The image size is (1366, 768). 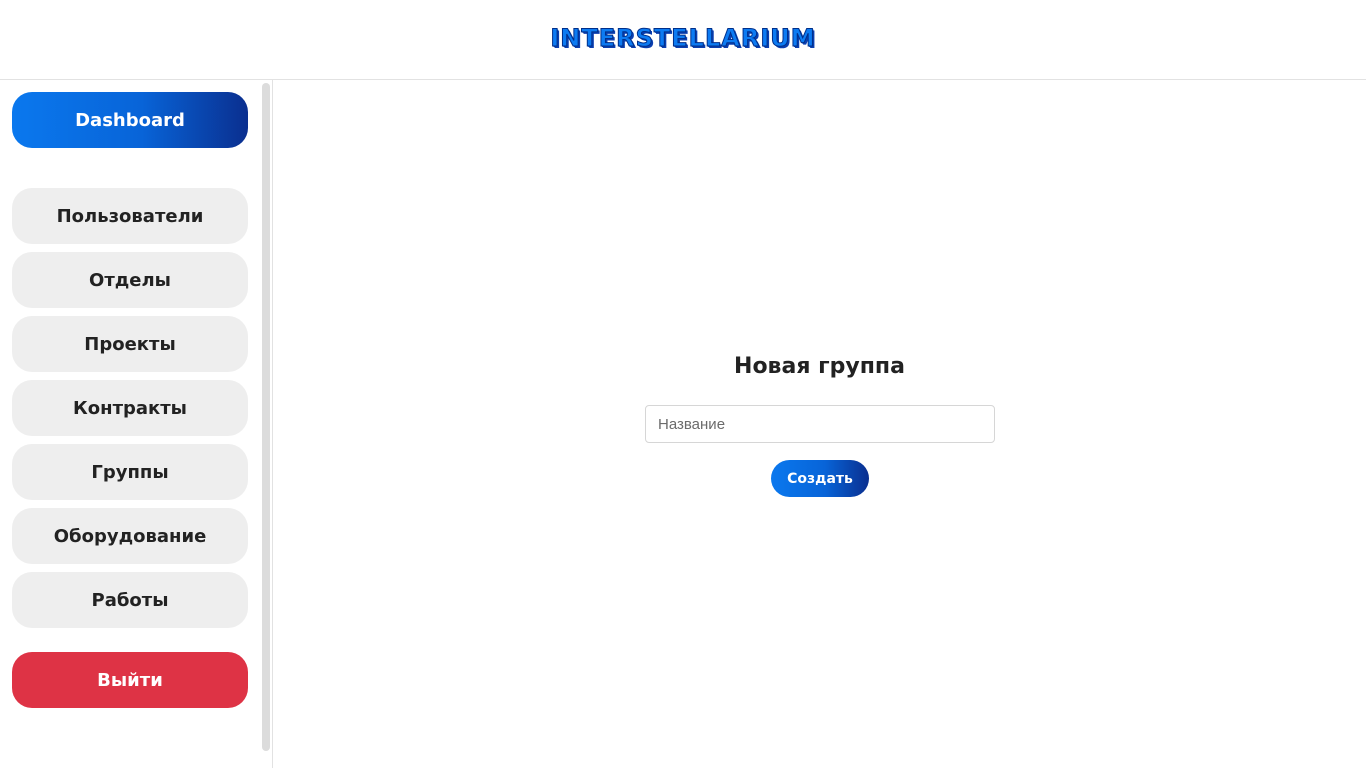 What do you see at coordinates (130, 472) in the screenshot?
I see `sidebar-item-groups: Группы` at bounding box center [130, 472].